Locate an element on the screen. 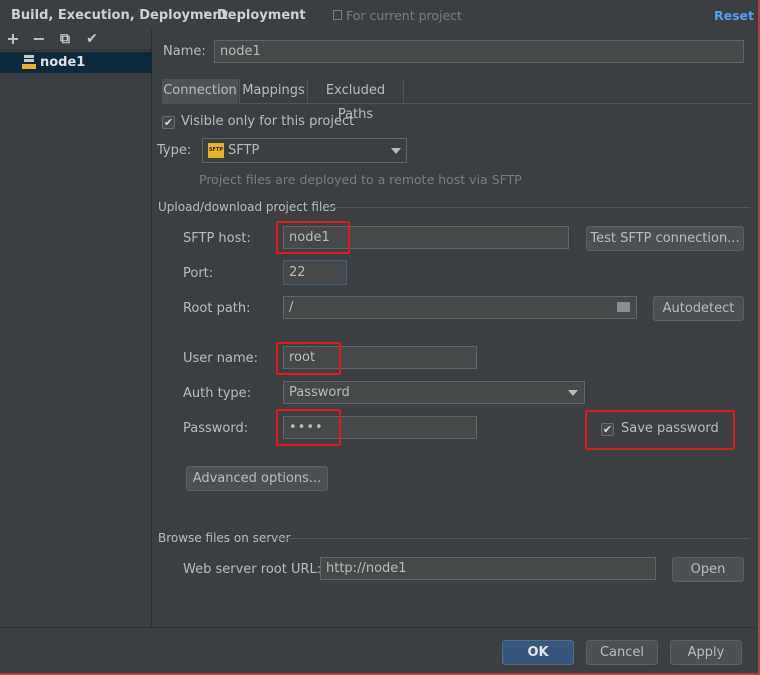  user-name-input: root is located at coordinates (380, 357).